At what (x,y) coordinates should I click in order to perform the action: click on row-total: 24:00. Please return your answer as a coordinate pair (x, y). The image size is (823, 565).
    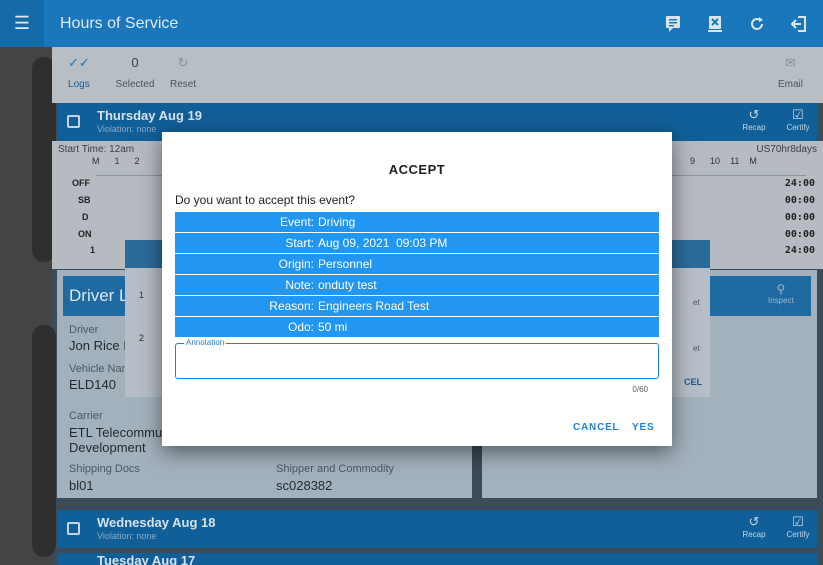
    Looking at the image, I should click on (799, 183).